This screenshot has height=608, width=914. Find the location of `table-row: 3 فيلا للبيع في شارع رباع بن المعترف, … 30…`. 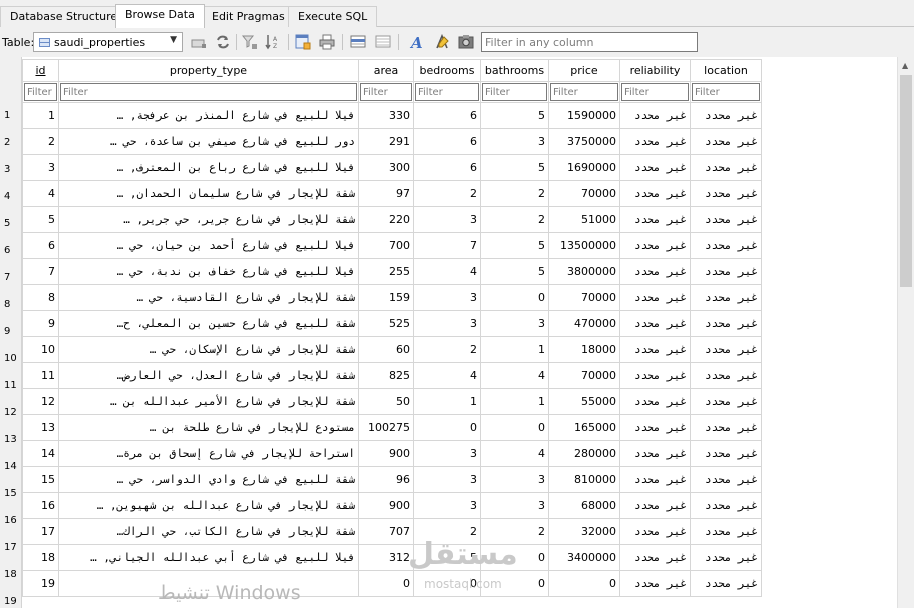

table-row: 3 فيلا للبيع في شارع رباع بن المعترف, … 30… is located at coordinates (392, 167).